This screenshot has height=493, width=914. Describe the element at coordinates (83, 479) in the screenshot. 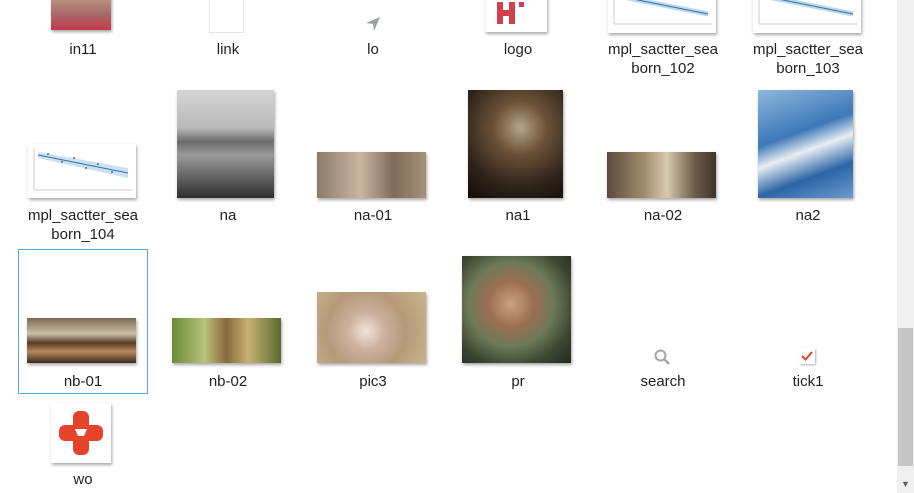

I see `file-label: wo` at that location.